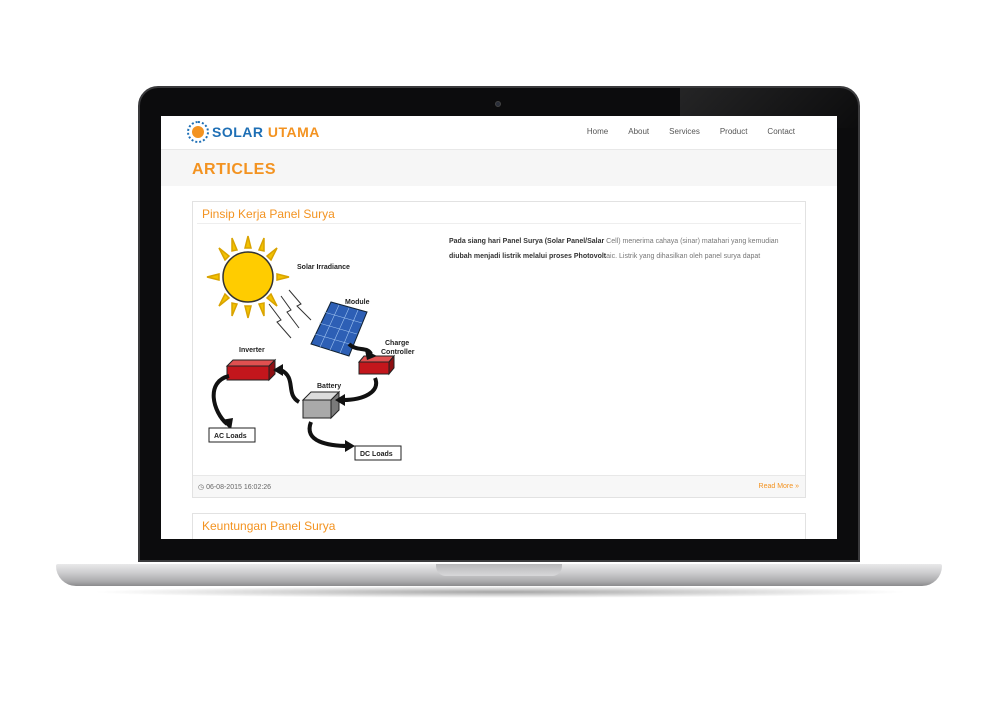  What do you see at coordinates (597, 131) in the screenshot?
I see `nav-home: Home` at bounding box center [597, 131].